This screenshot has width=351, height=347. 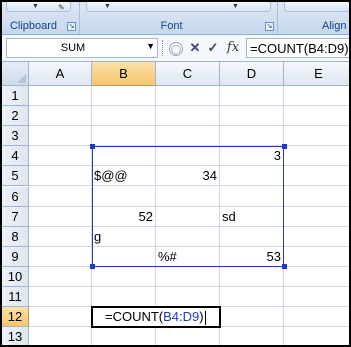 I want to click on column-header-b: B, so click(x=124, y=74).